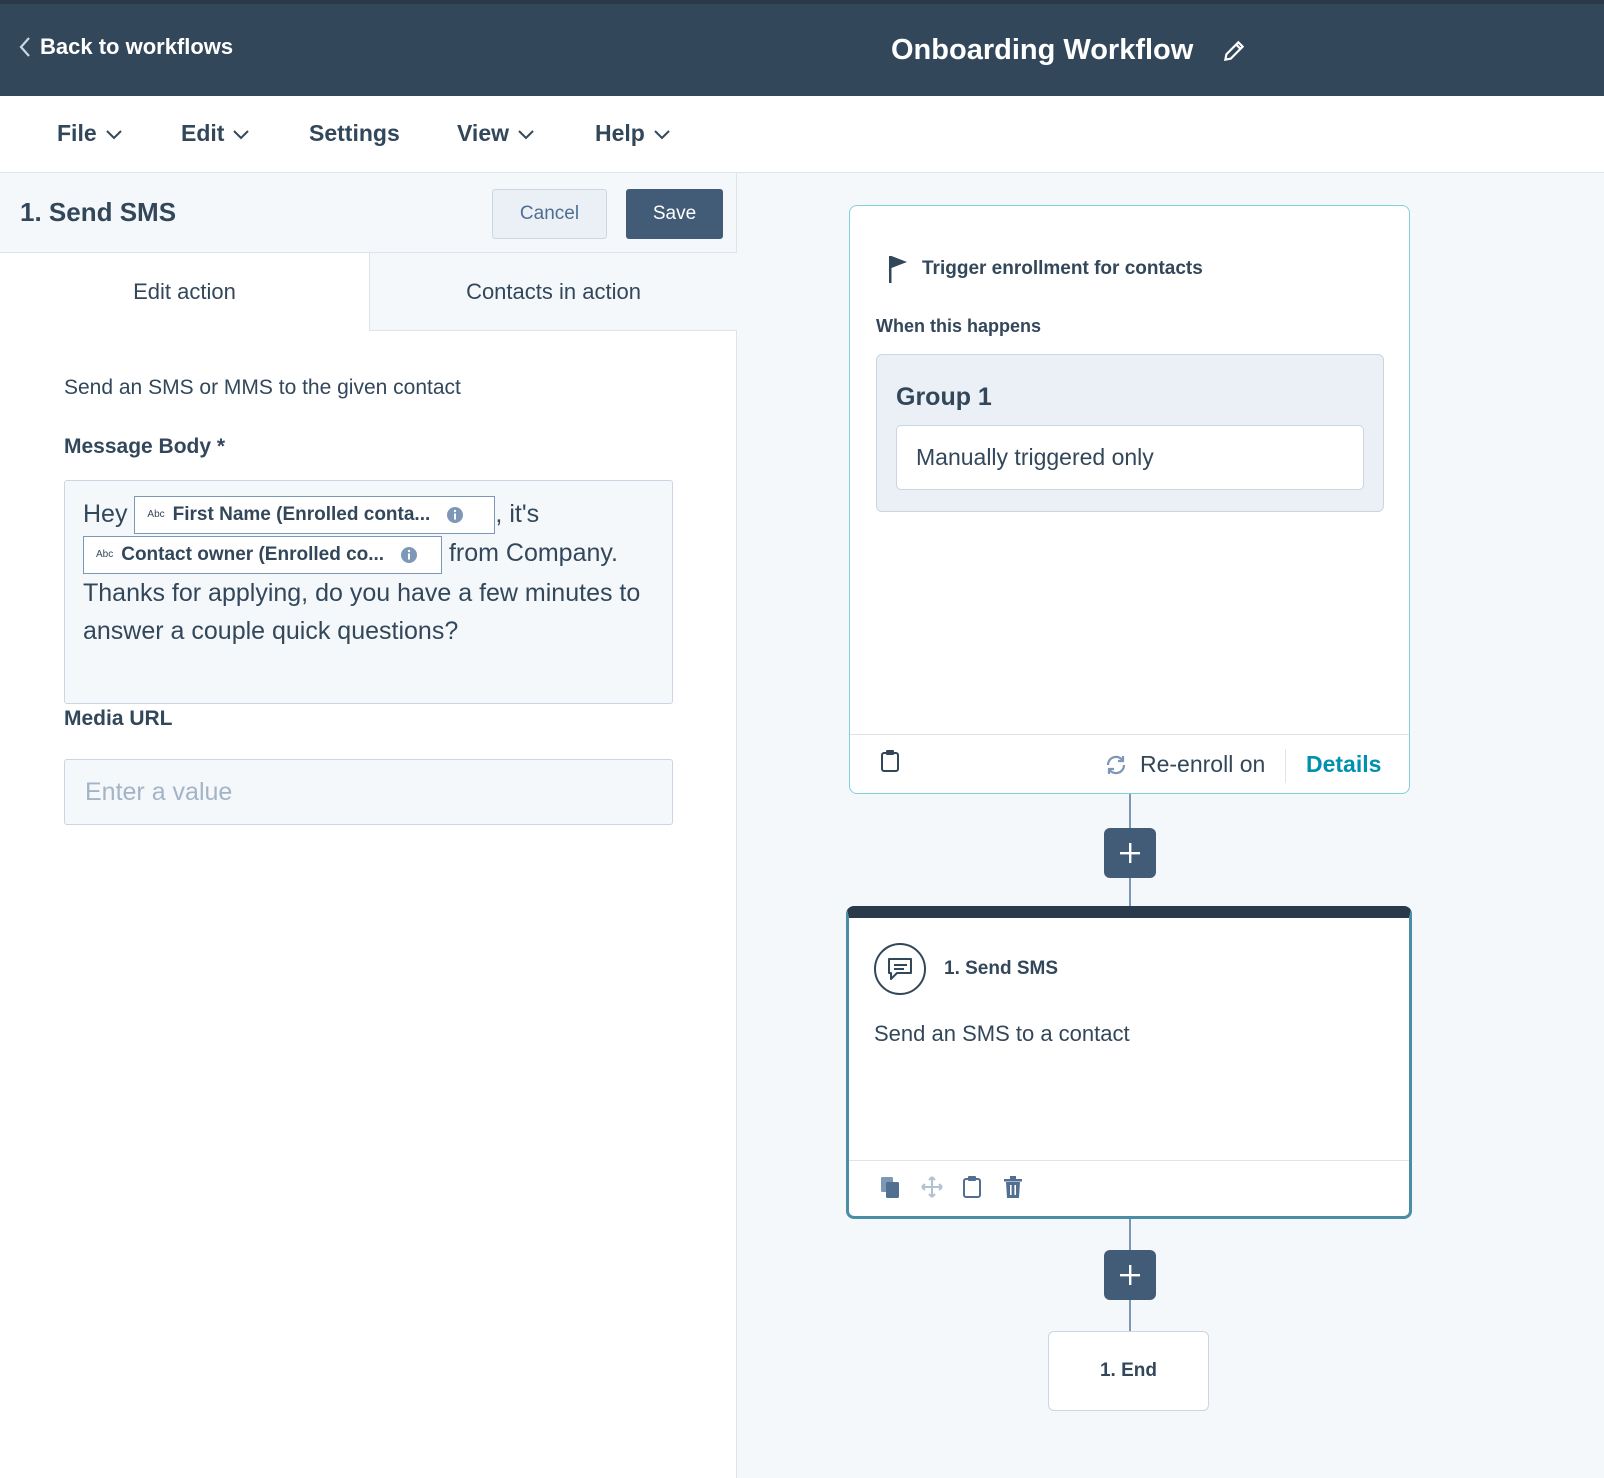 The image size is (1604, 1478). I want to click on workflow-title-text: Onboarding Workflow, so click(1042, 50).